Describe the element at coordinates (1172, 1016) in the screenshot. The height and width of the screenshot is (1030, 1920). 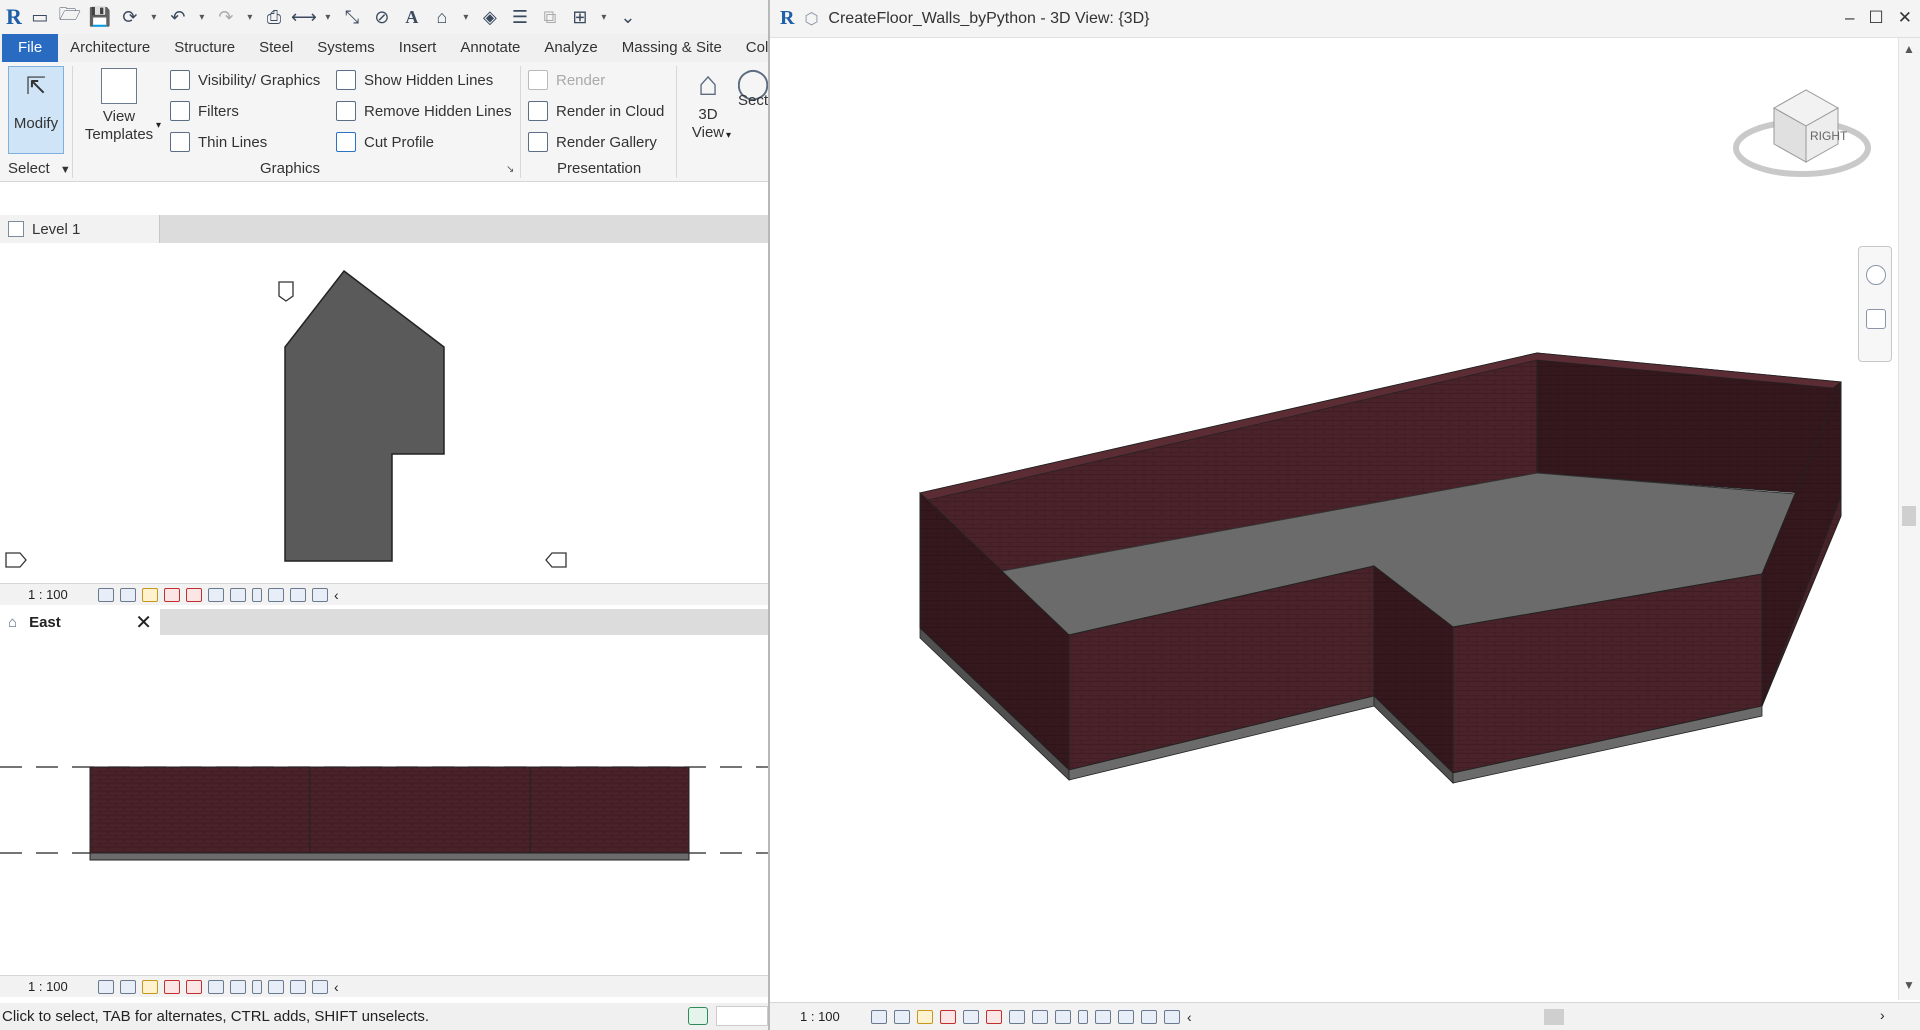
I see `constraints-icon` at that location.